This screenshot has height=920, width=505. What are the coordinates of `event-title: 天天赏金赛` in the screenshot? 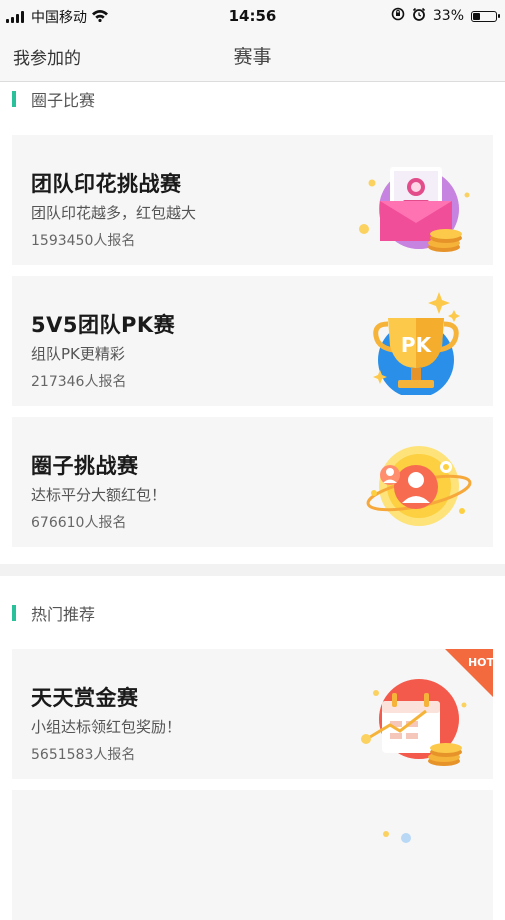 It's located at (85, 698).